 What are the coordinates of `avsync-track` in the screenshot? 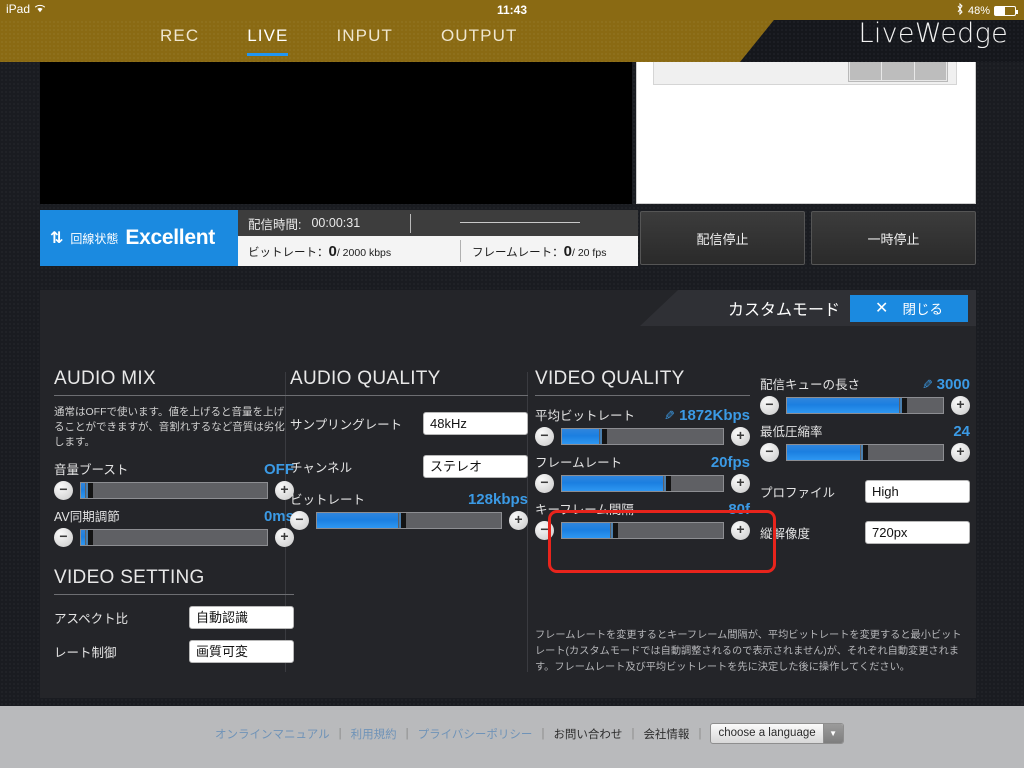 It's located at (174, 537).